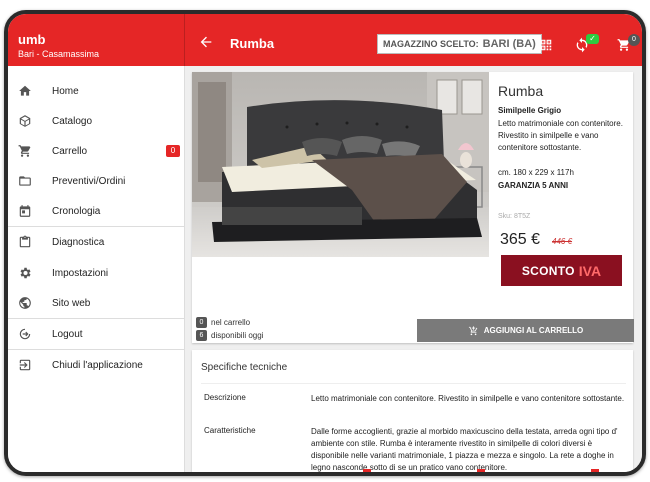 Image resolution: width=650 pixels, height=482 pixels. I want to click on sidebar-item-cronologia: Cronologia, so click(96, 211).